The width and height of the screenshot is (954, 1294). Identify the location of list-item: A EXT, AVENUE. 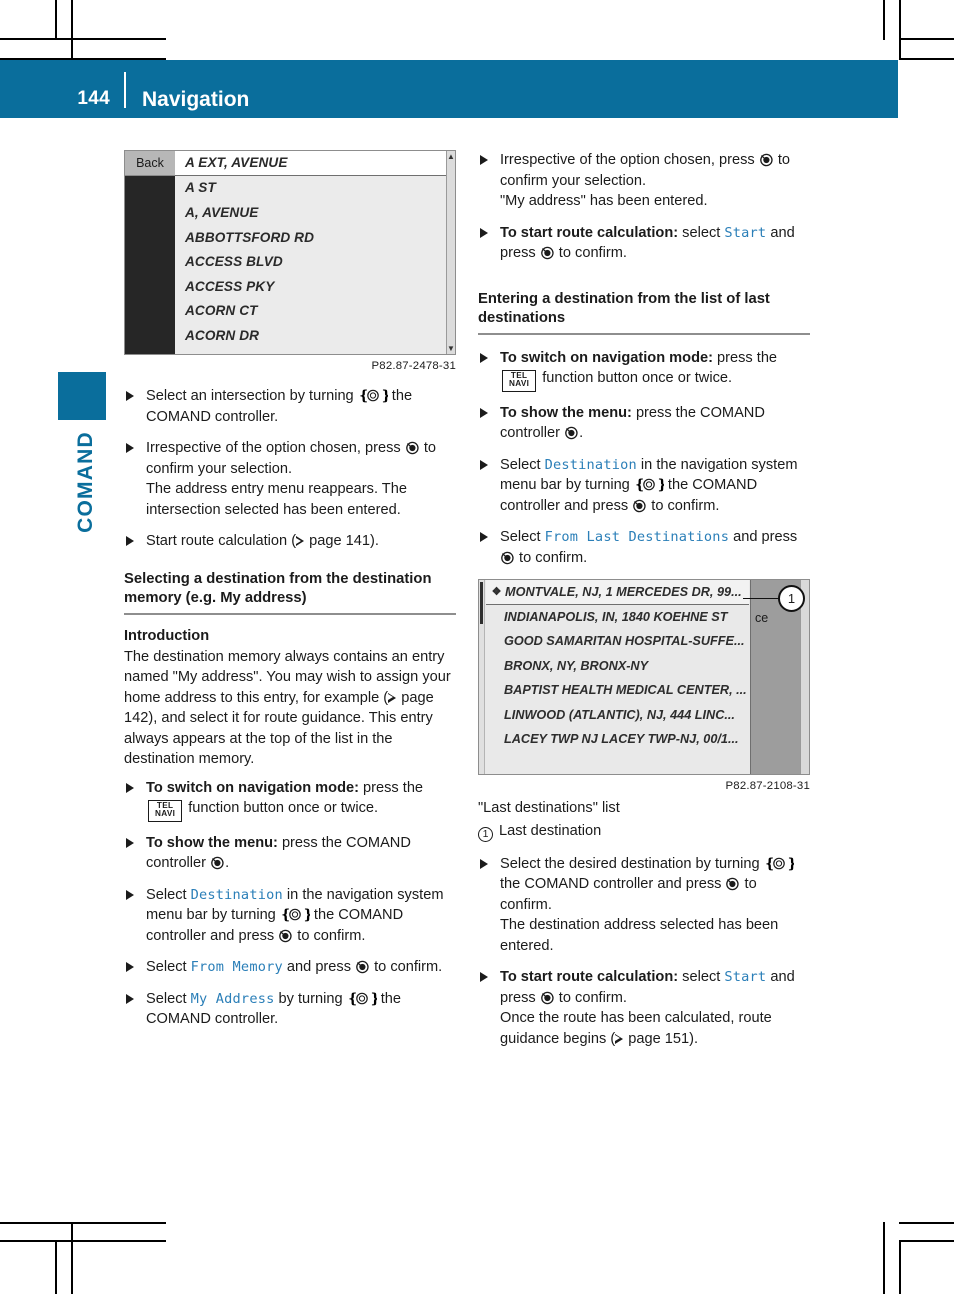
(310, 163).